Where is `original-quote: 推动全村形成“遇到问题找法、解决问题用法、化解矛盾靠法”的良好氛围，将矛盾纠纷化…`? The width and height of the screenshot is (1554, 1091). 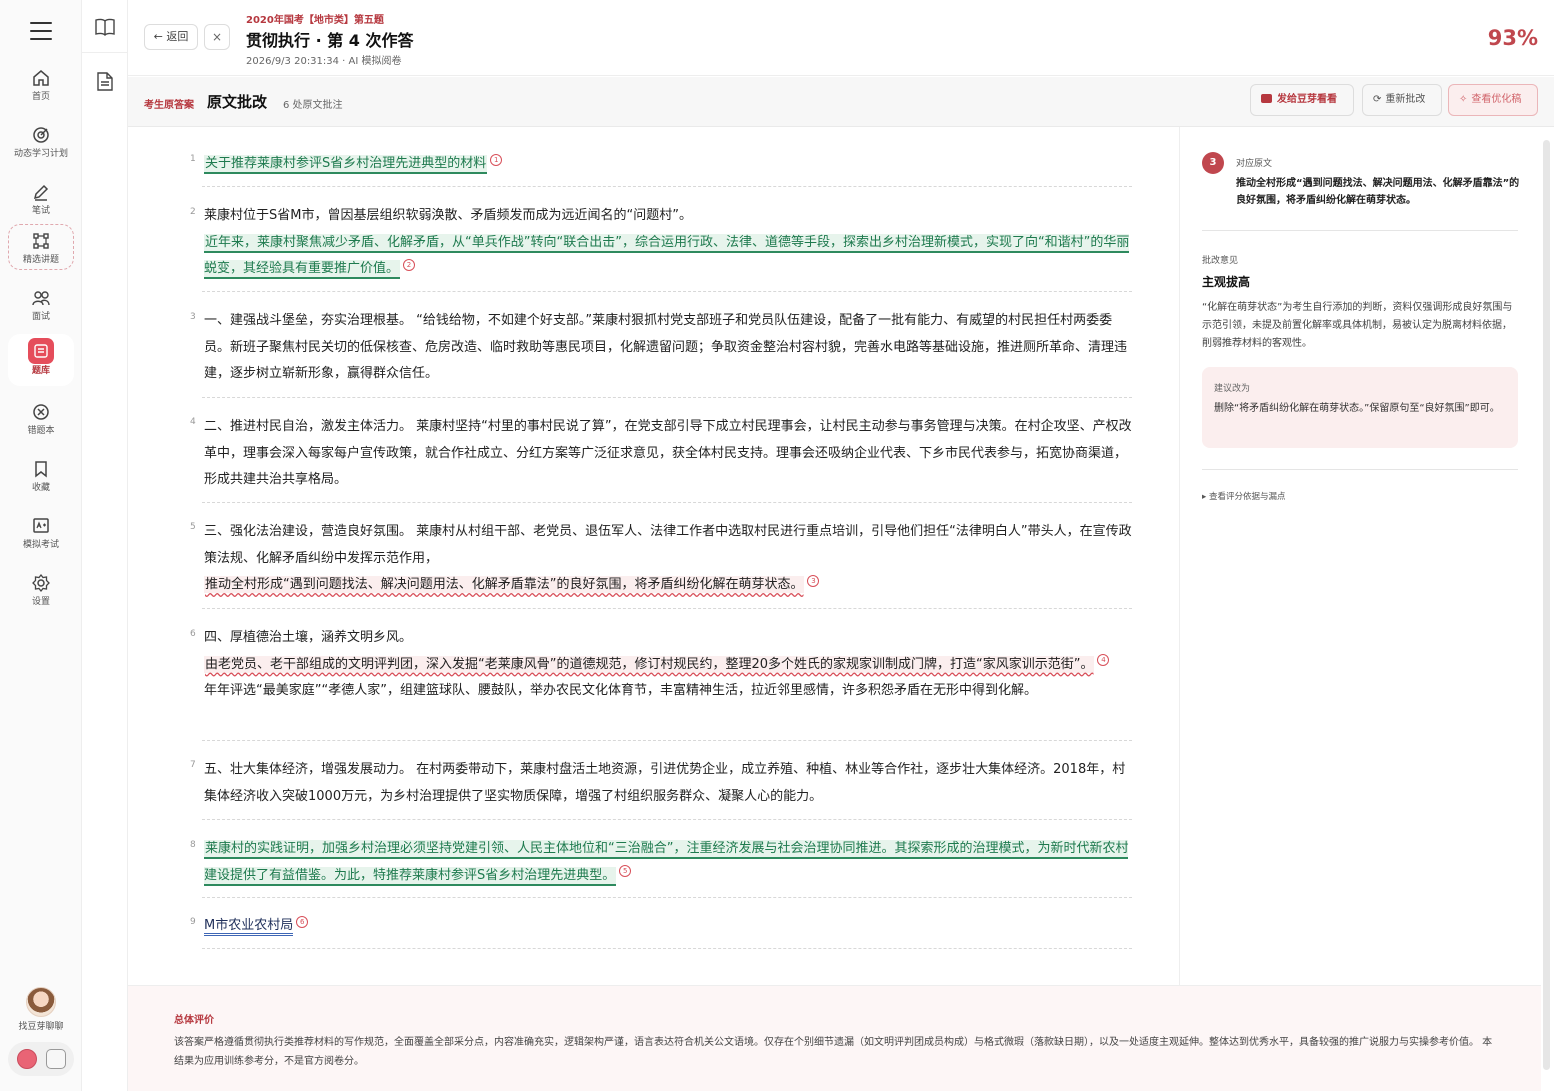
original-quote: 推动全村形成“遇到问题找法、解决问题用法、化解矛盾靠法”的良好氛围，将矛盾纠纷化… is located at coordinates (1378, 192).